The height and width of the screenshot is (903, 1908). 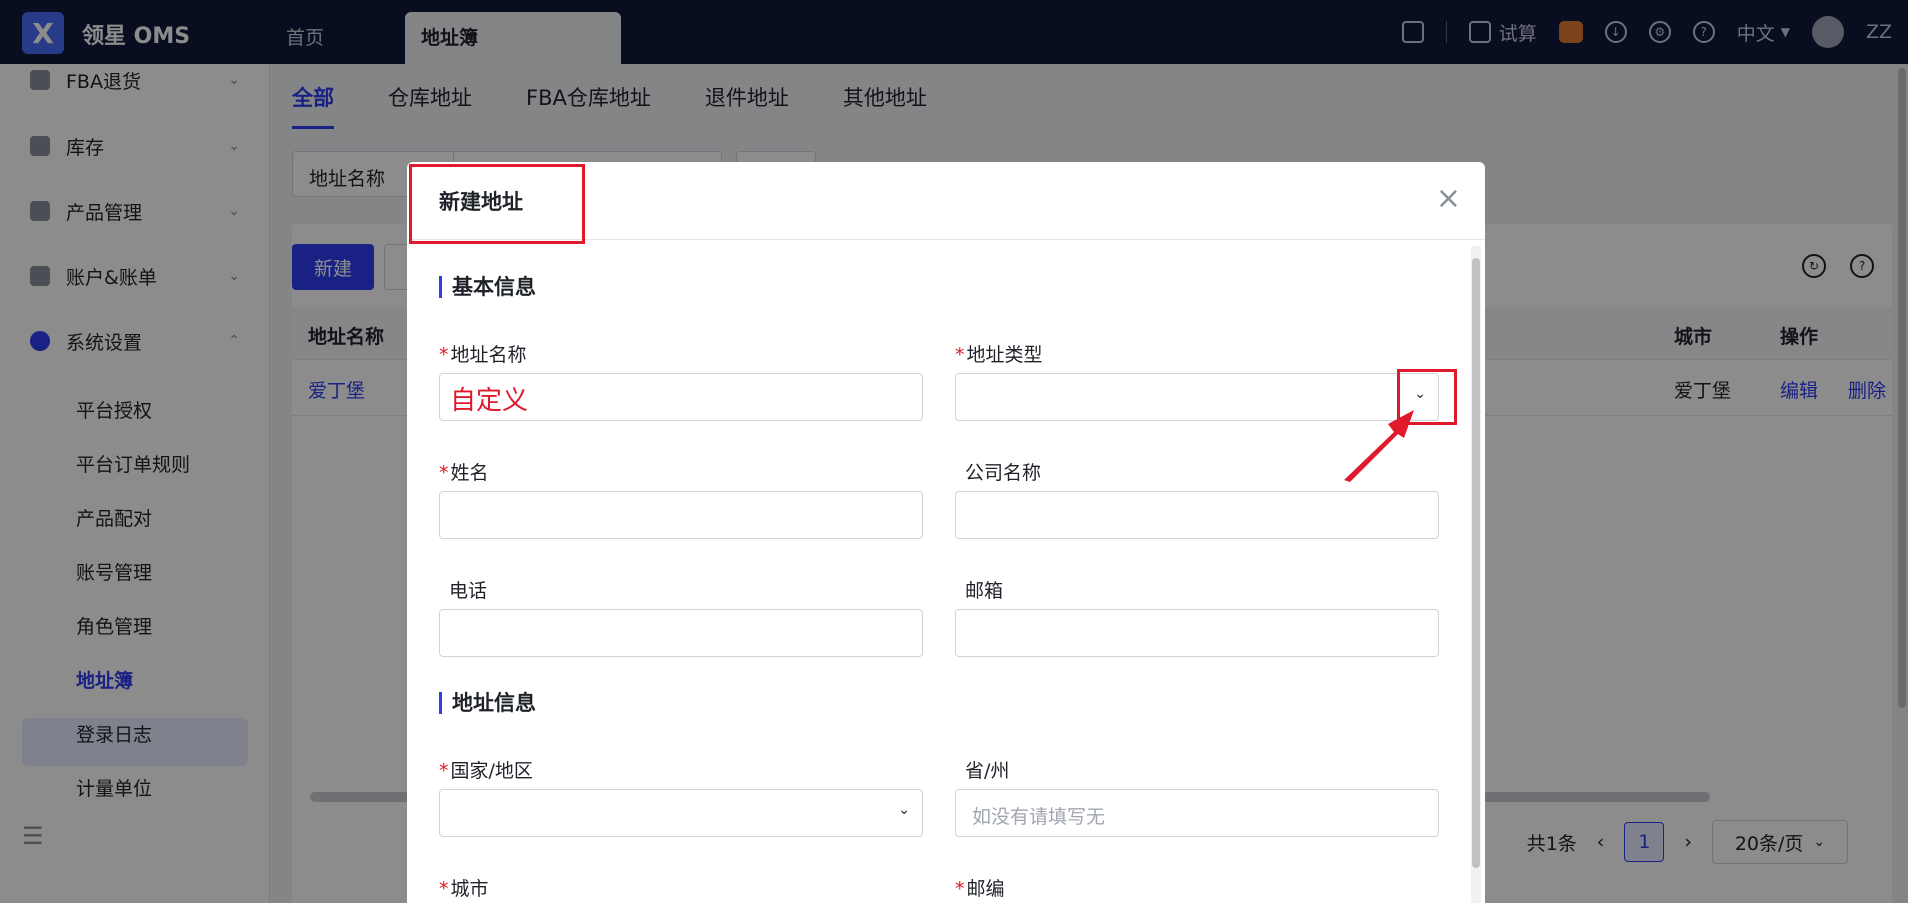 What do you see at coordinates (987, 771) in the screenshot?
I see `province-label: 省/州` at bounding box center [987, 771].